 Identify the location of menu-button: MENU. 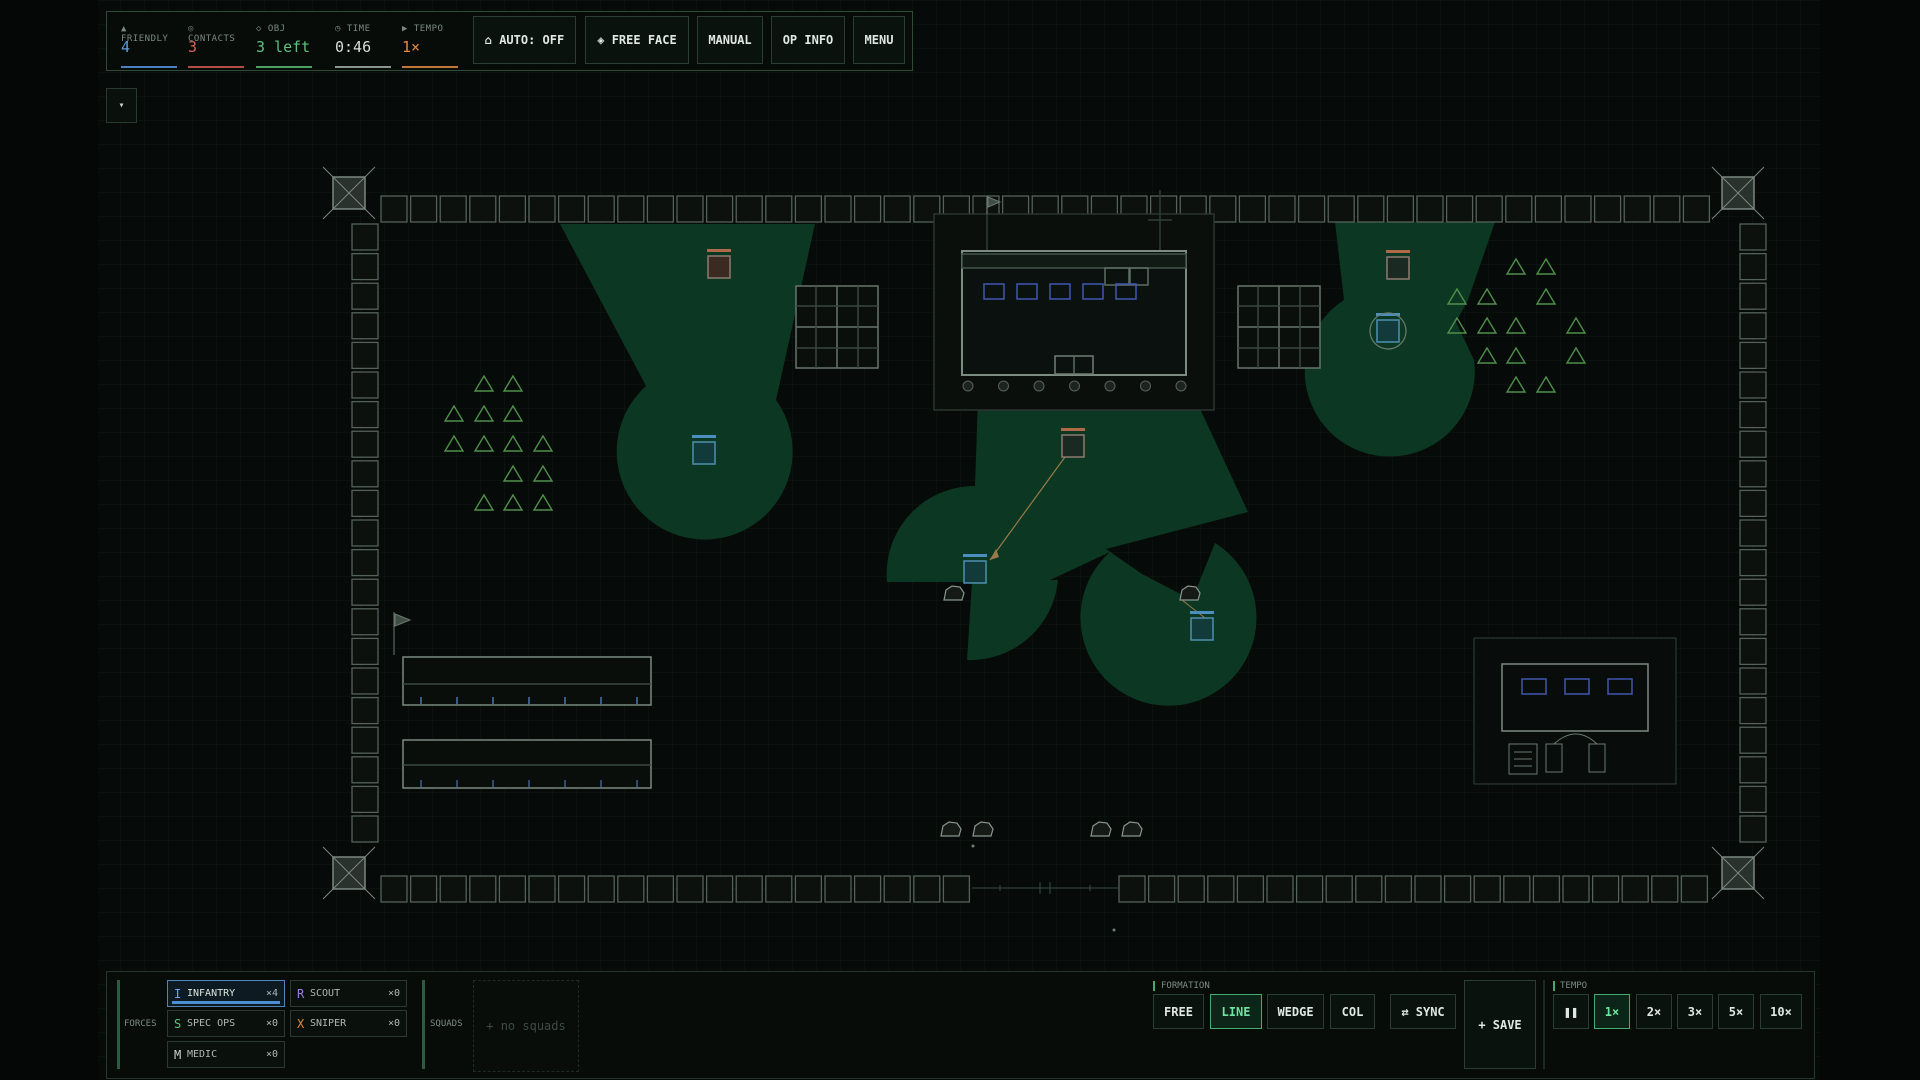
(879, 40).